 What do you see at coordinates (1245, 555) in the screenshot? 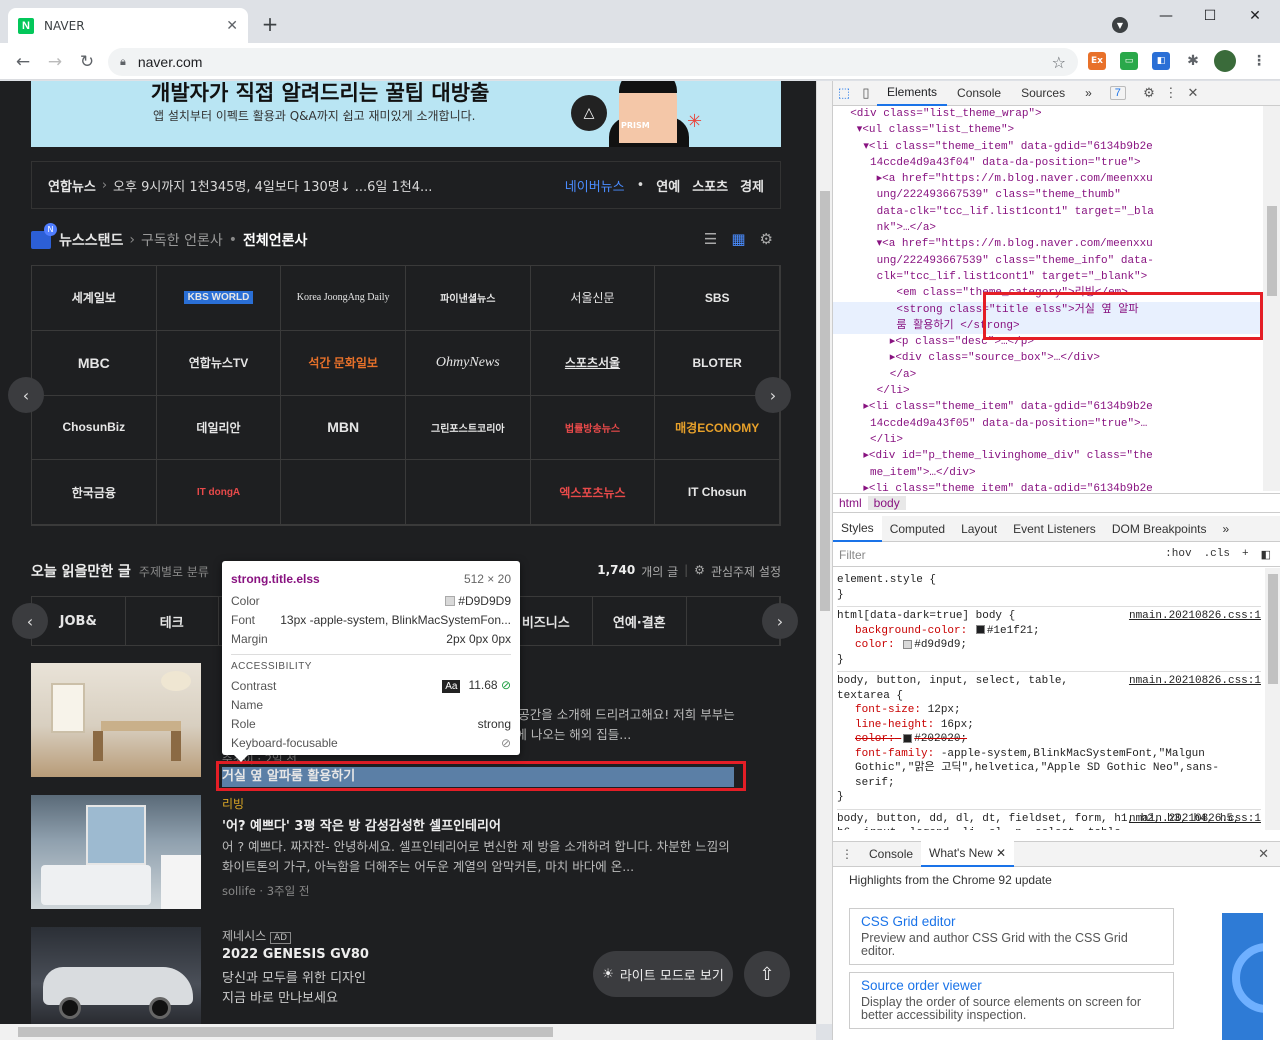
I see `add-rule-icon: +` at bounding box center [1245, 555].